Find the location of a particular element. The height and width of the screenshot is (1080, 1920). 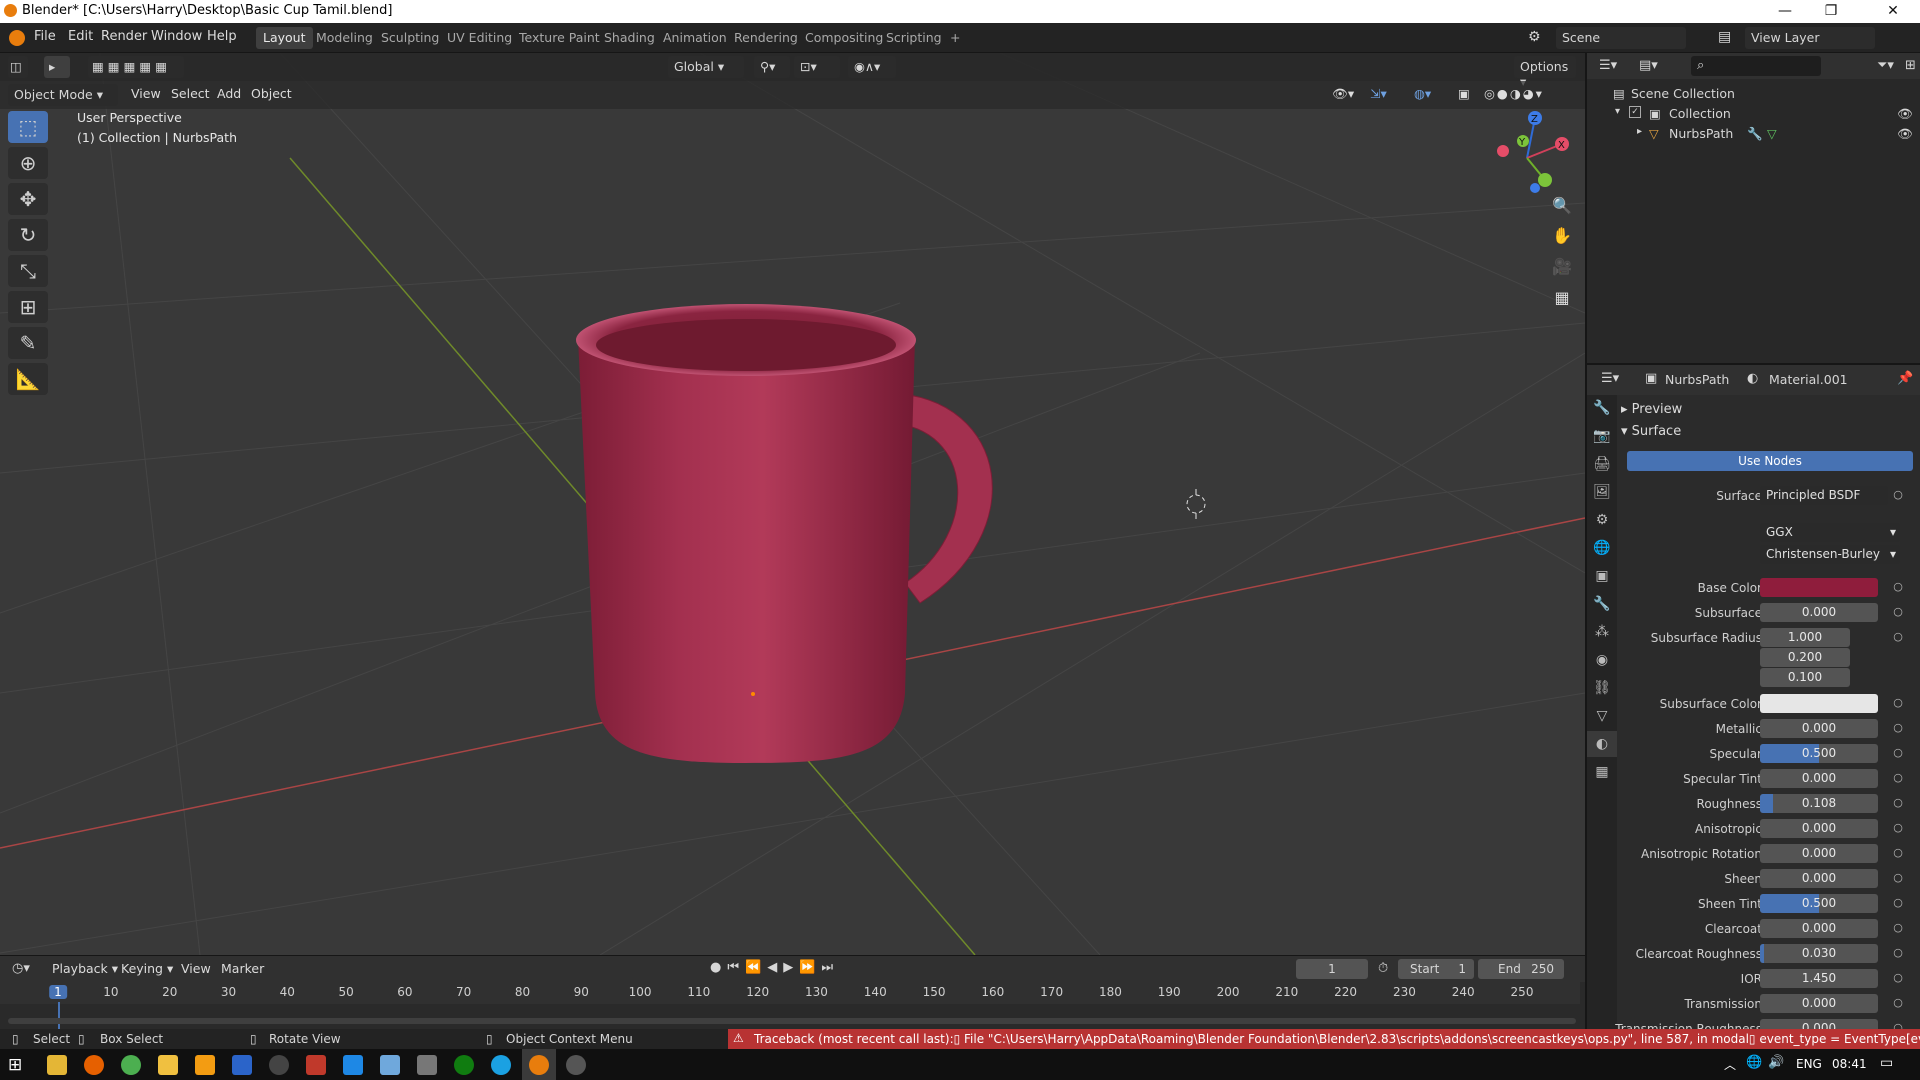

cursor-tool-icon: ⊕ is located at coordinates (28, 163).